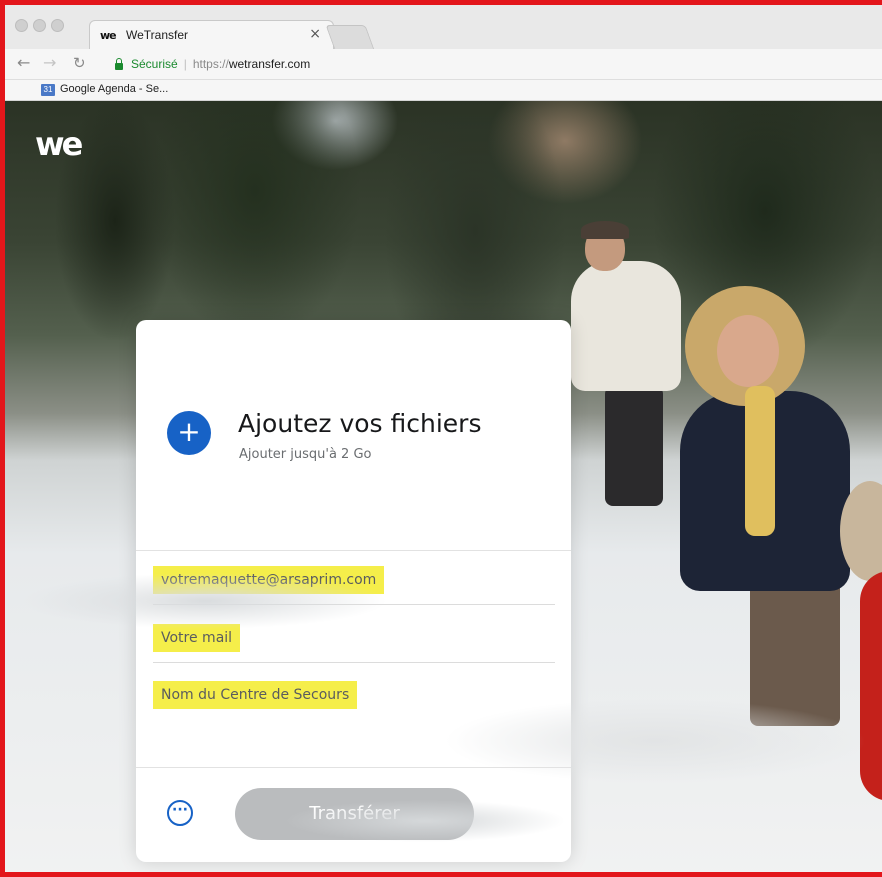  What do you see at coordinates (255, 695) in the screenshot?
I see `message-value: Nom du Centre de Secours` at bounding box center [255, 695].